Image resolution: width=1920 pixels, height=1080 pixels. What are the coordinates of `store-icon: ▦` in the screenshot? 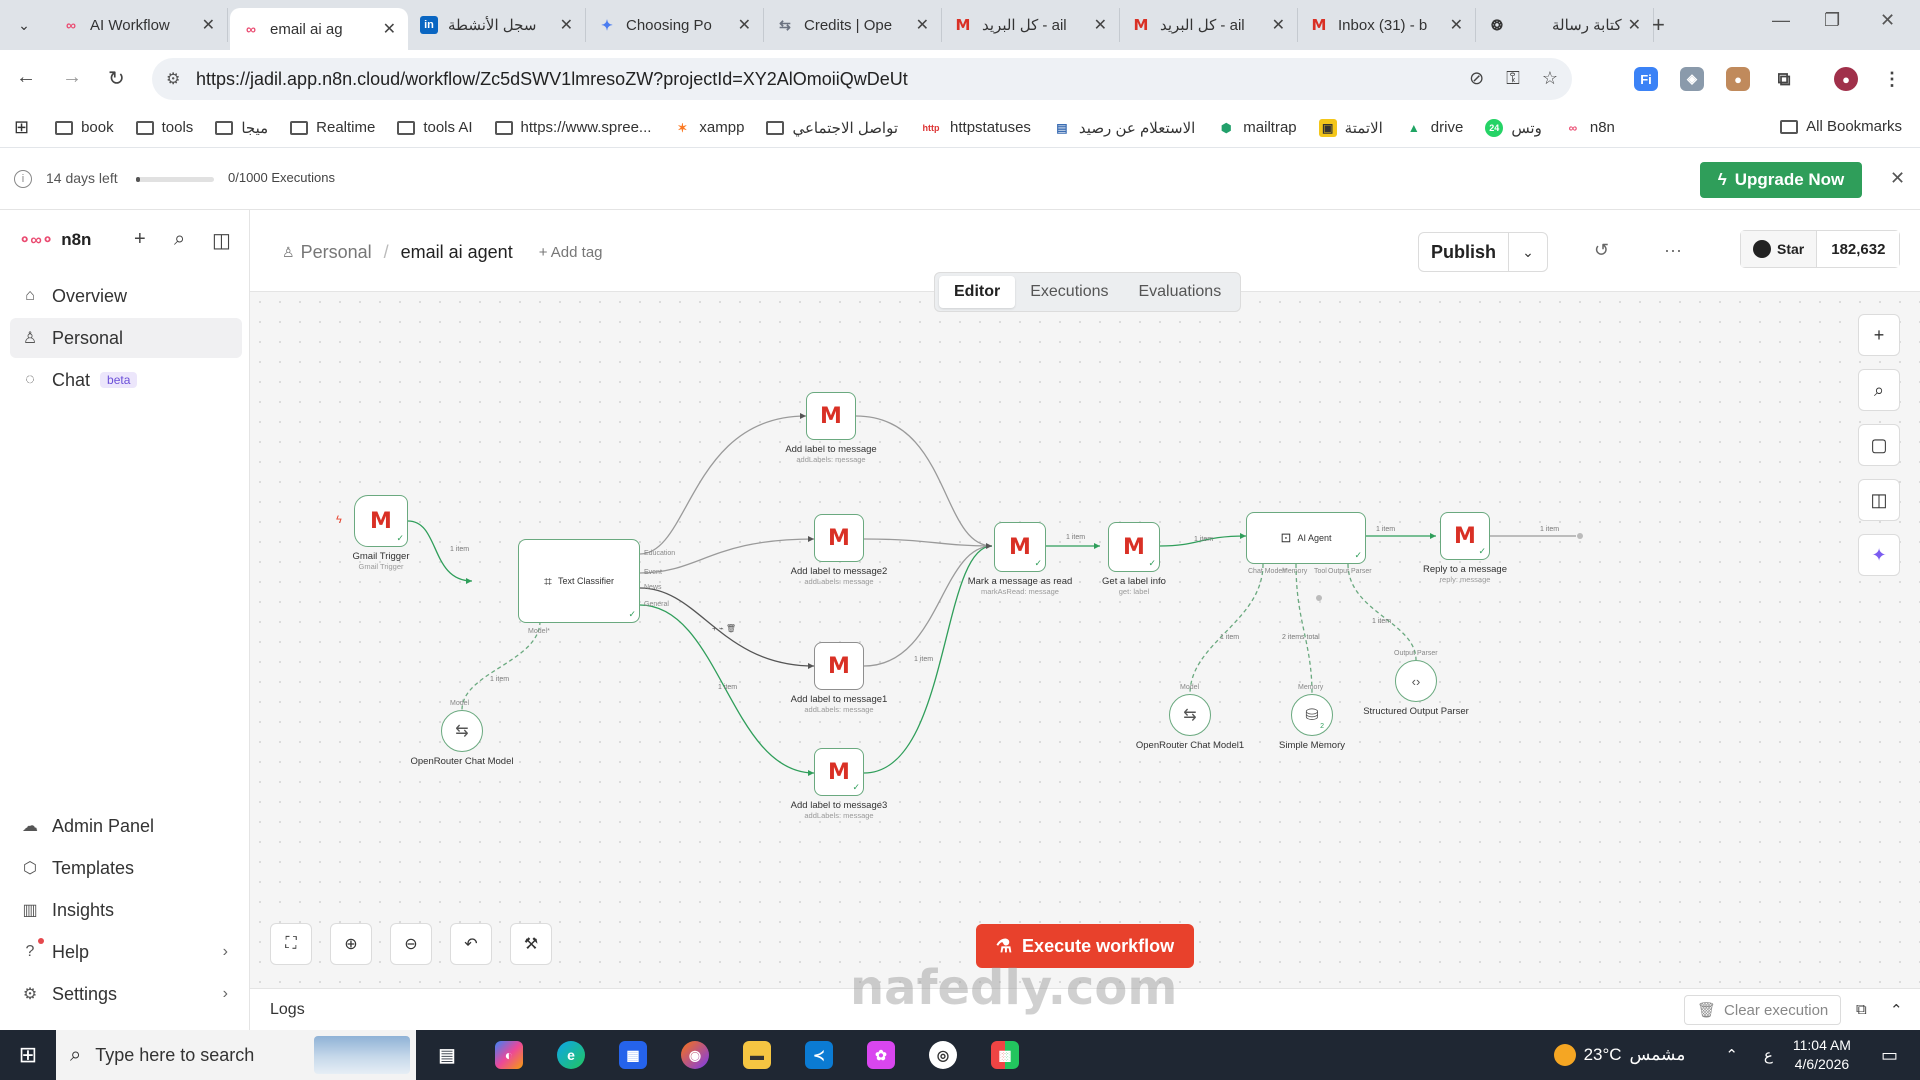 It's located at (633, 1055).